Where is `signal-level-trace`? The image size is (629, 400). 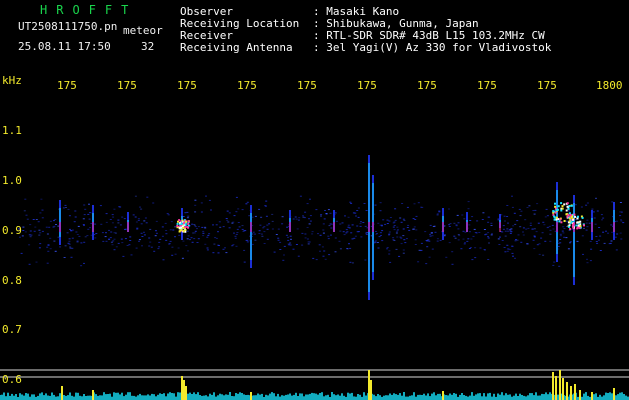
signal-level-trace is located at coordinates (314, 385).